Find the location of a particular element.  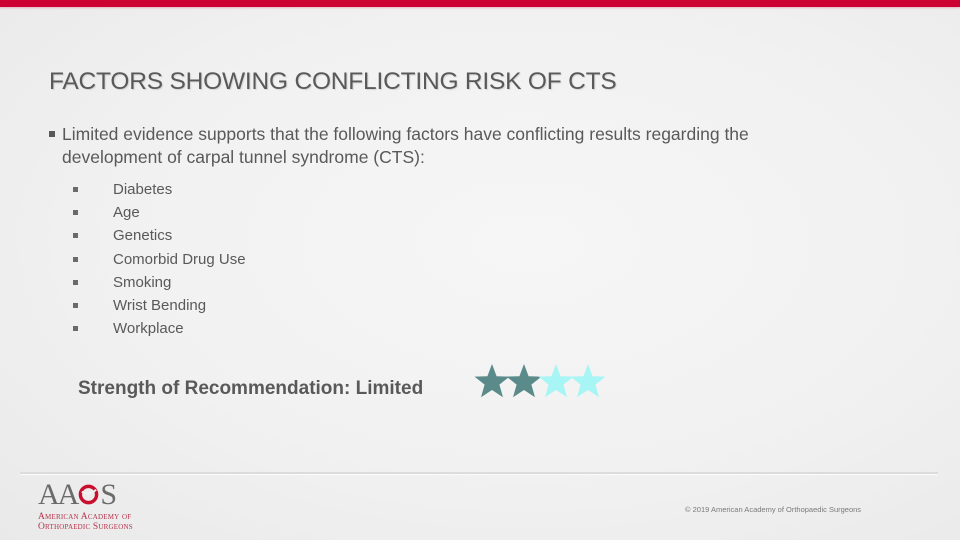

factor-label: Wrist Bending is located at coordinates (160, 305).